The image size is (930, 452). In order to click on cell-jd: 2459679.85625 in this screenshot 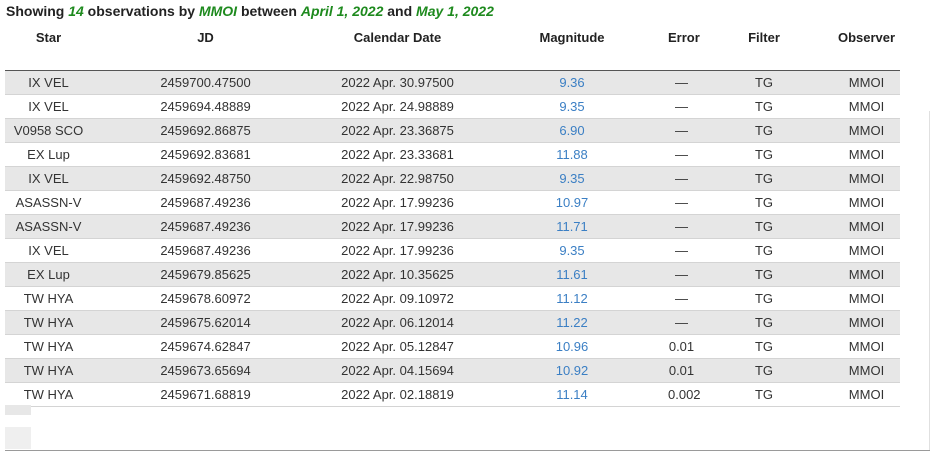, I will do `click(205, 274)`.